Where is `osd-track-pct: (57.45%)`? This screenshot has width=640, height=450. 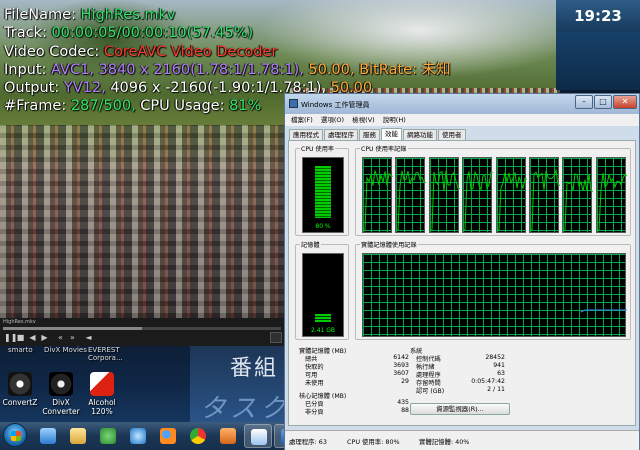 osd-track-pct: (57.45%) is located at coordinates (220, 33).